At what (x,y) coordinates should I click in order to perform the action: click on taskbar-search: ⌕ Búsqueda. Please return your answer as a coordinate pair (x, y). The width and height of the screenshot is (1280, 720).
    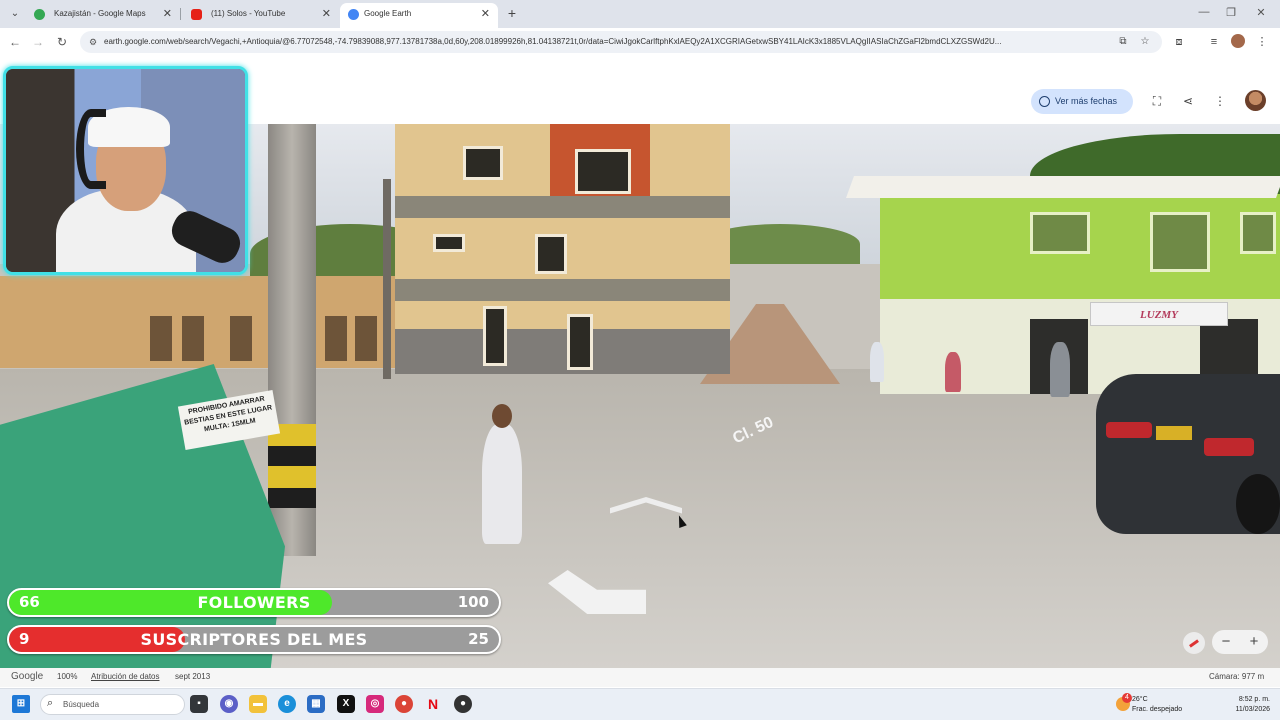
    Looking at the image, I should click on (112, 704).